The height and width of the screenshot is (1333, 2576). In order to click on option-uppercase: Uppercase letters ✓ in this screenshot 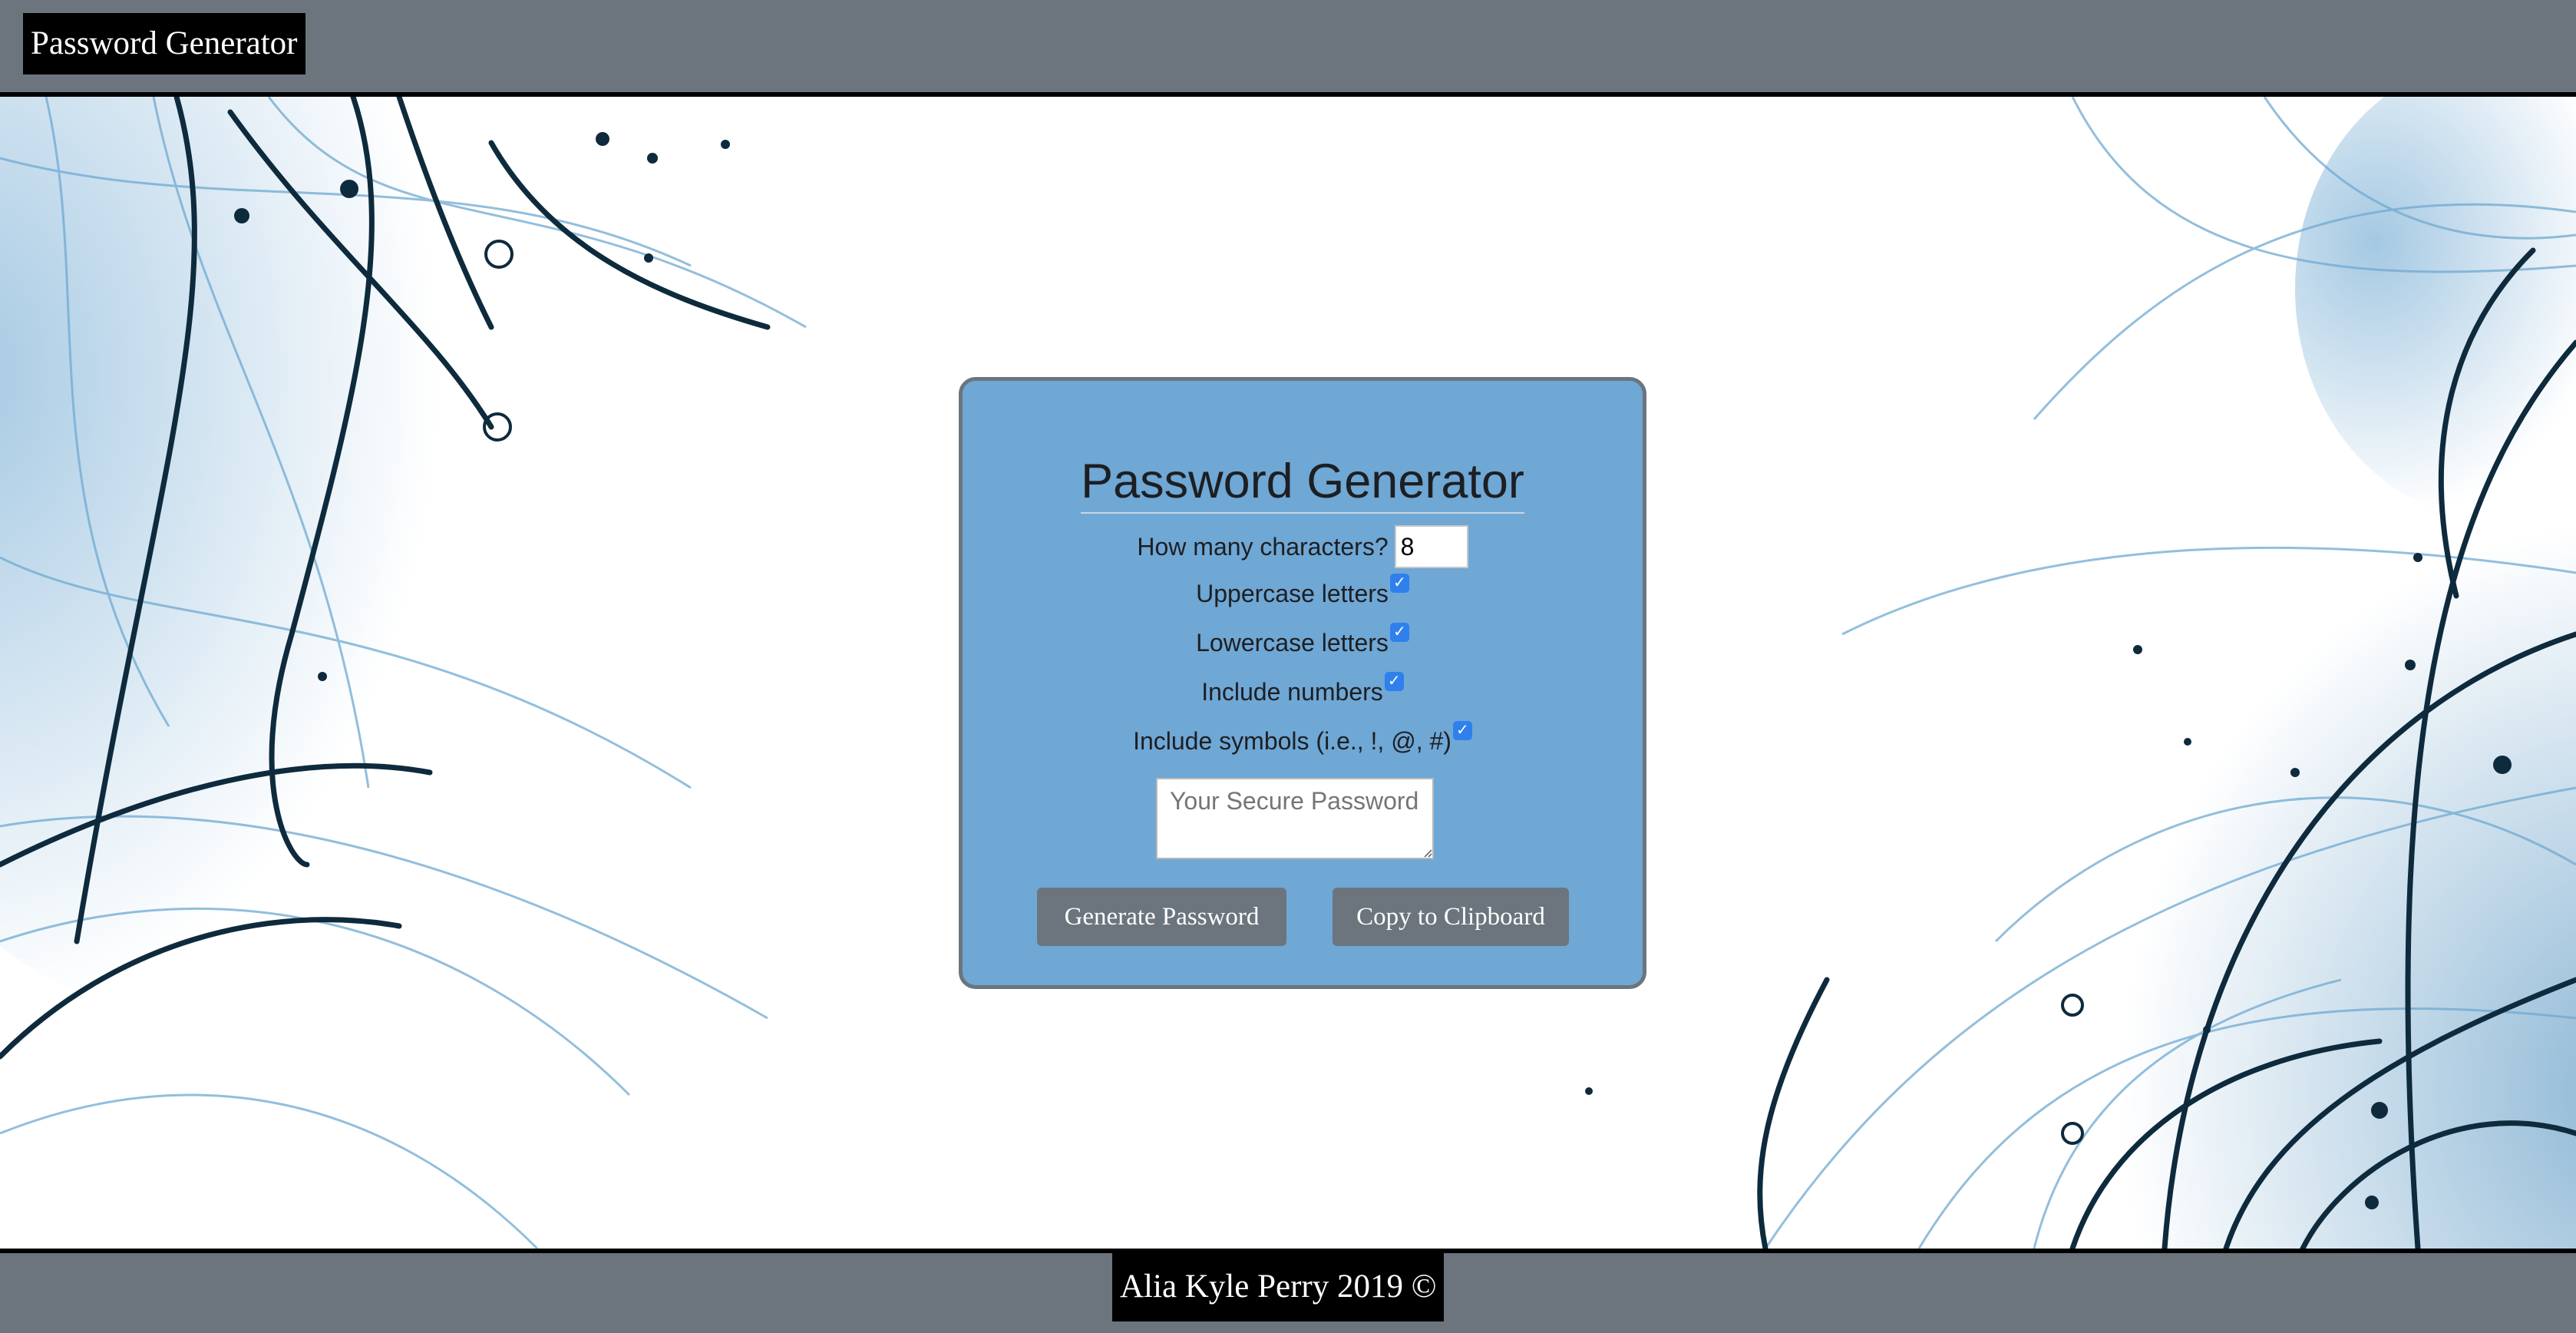, I will do `click(1303, 590)`.